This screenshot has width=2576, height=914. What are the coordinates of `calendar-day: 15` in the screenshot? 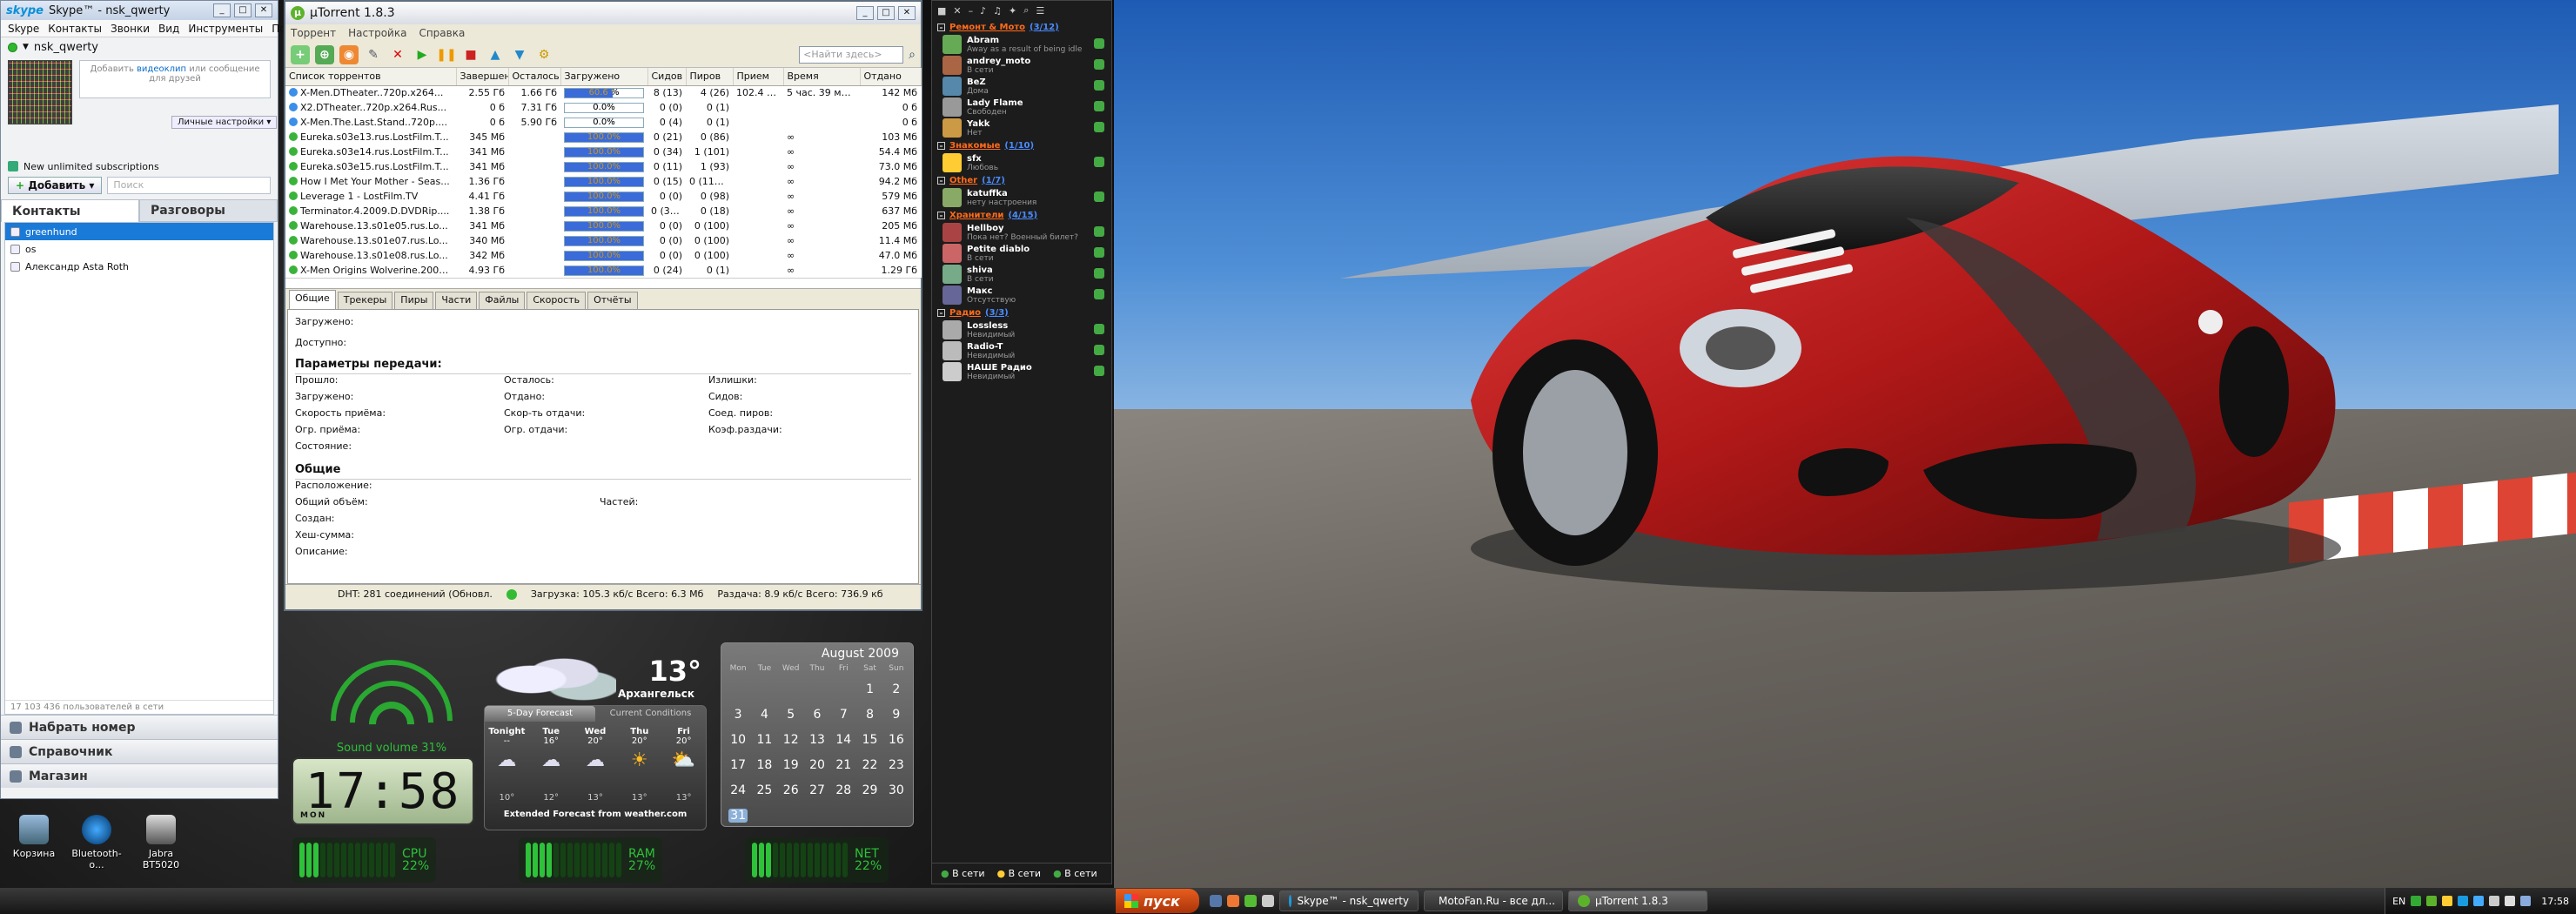 It's located at (869, 740).